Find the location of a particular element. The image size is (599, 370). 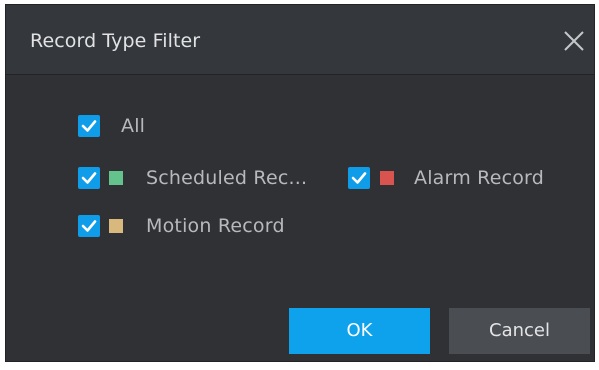

cancel-button: Cancel is located at coordinates (519, 331).